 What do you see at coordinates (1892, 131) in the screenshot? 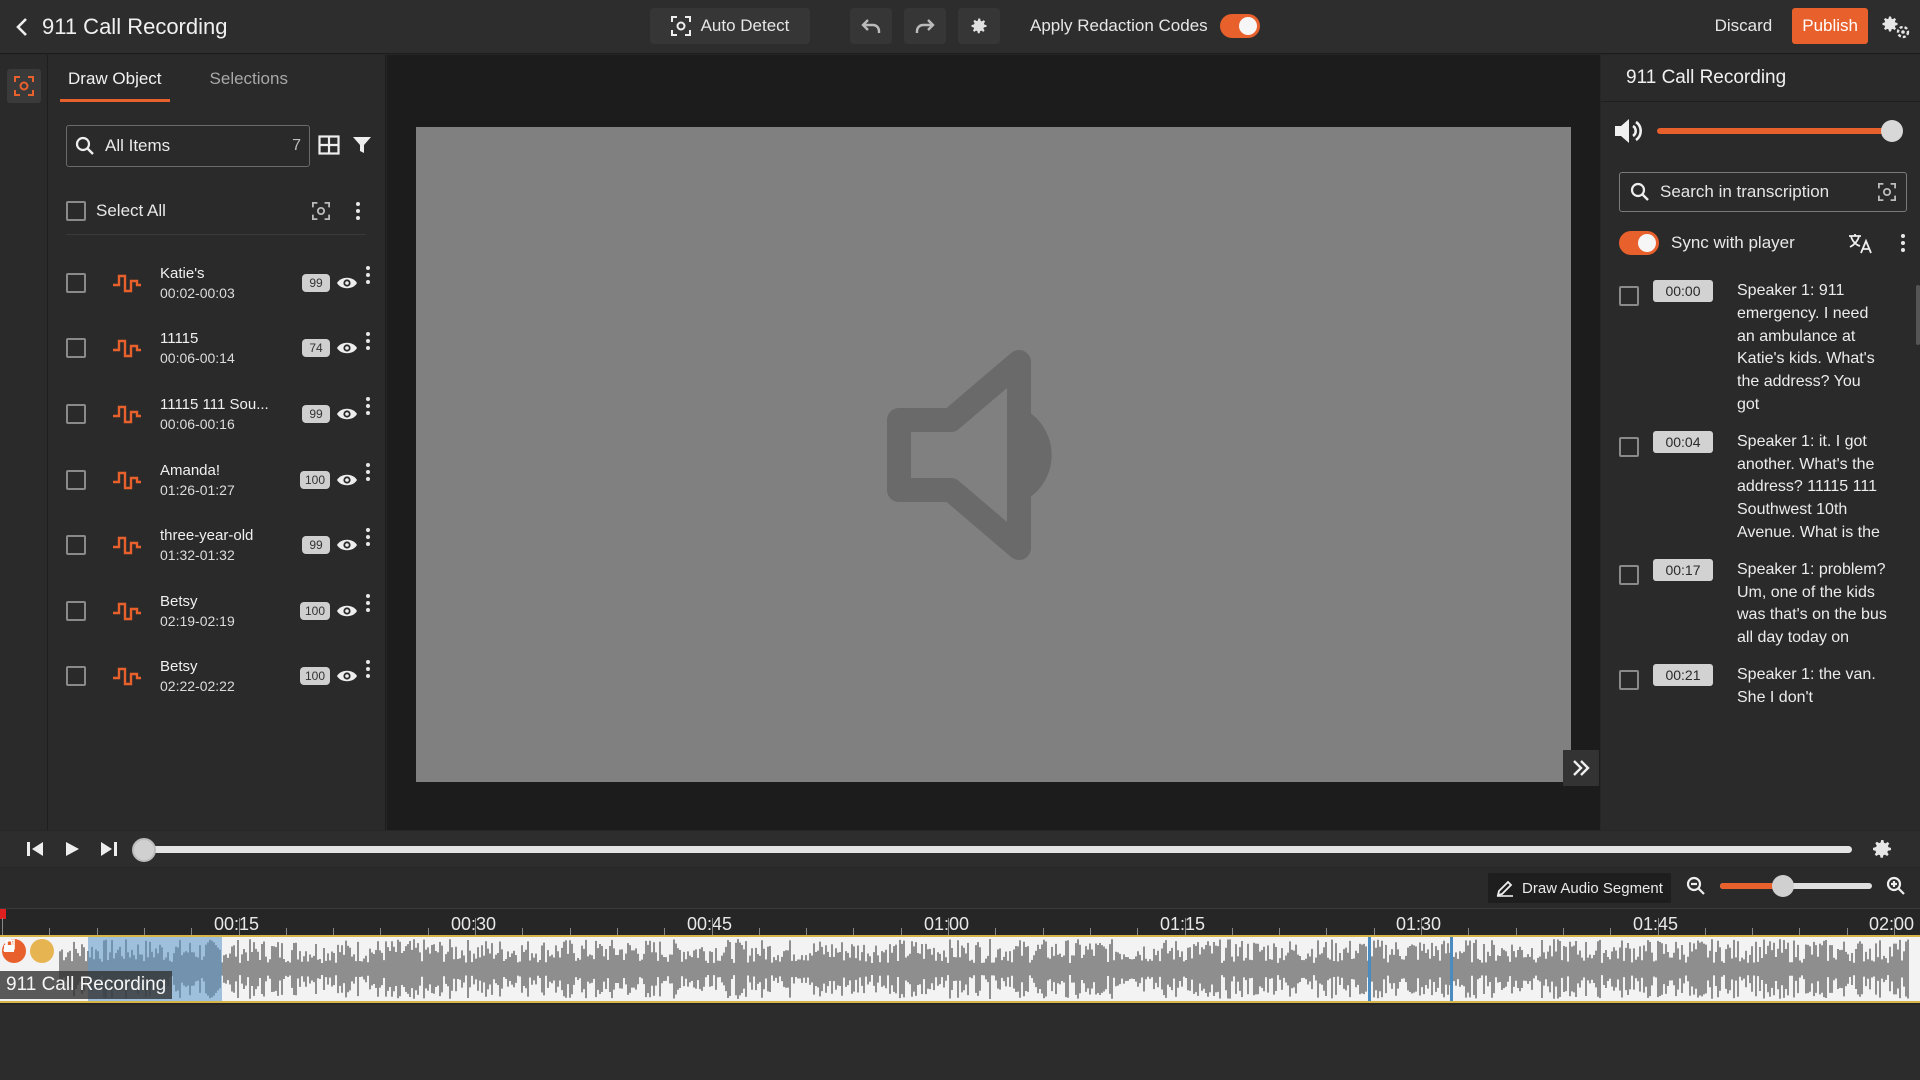
I see `volume-slider-knob` at bounding box center [1892, 131].